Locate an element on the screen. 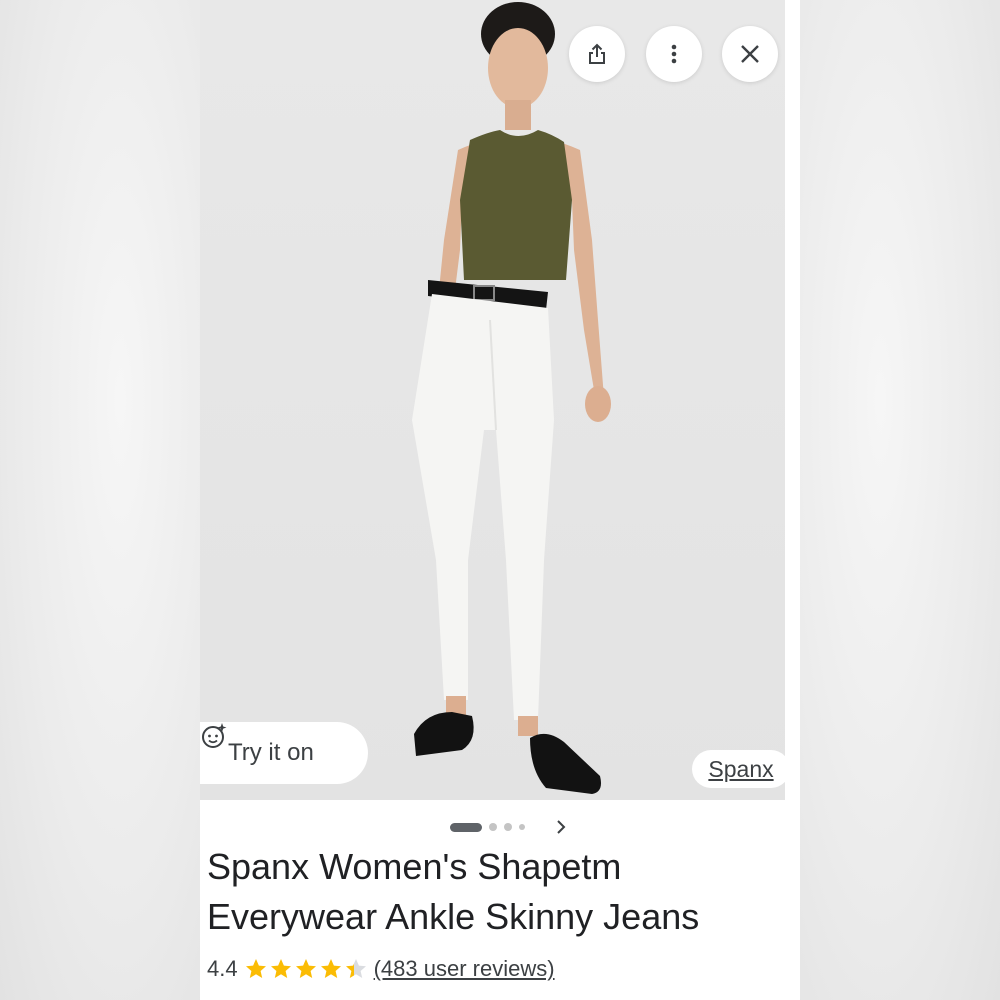 This screenshot has height=1000, width=1000. next-image-button is located at coordinates (561, 827).